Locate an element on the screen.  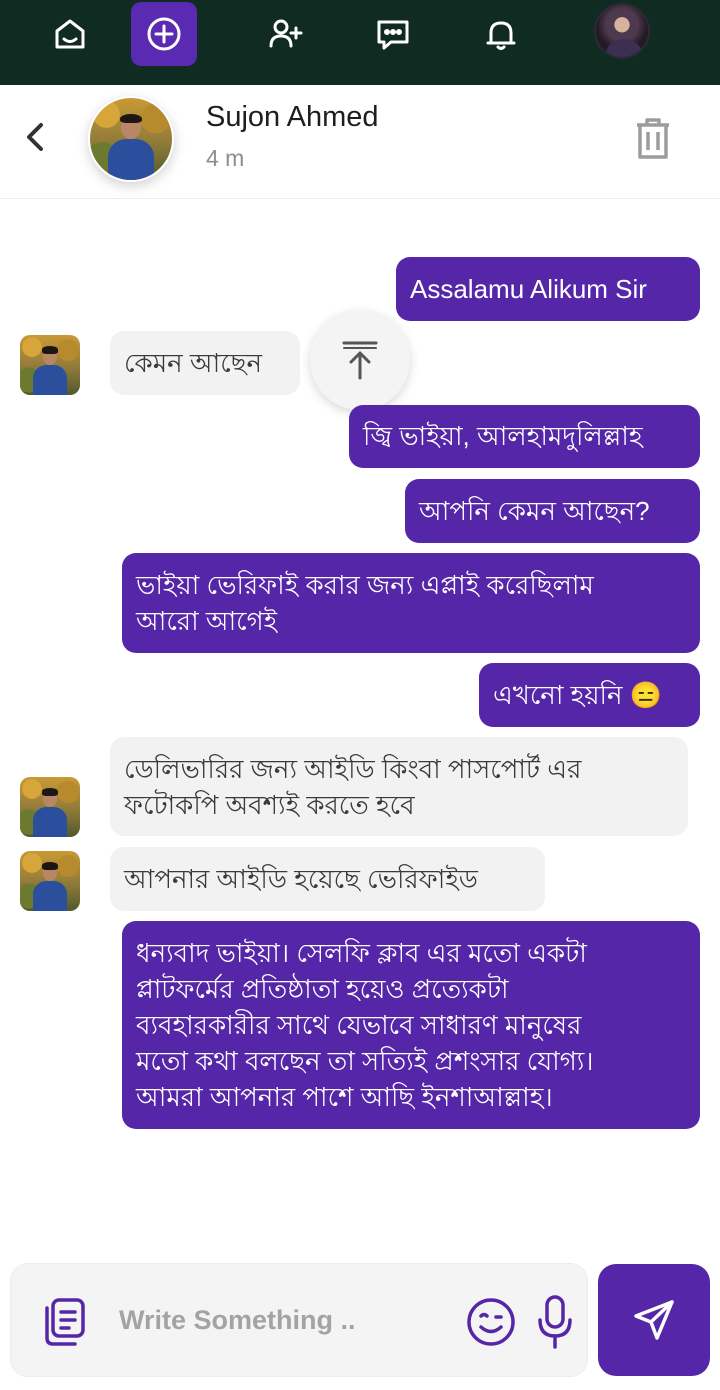
home-icon is located at coordinates (70, 34).